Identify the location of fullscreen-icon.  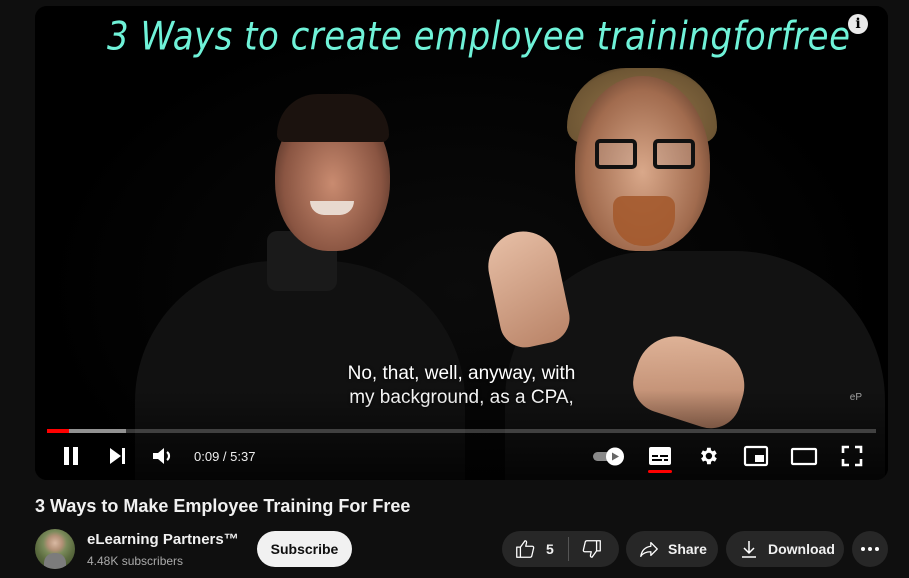
(852, 456).